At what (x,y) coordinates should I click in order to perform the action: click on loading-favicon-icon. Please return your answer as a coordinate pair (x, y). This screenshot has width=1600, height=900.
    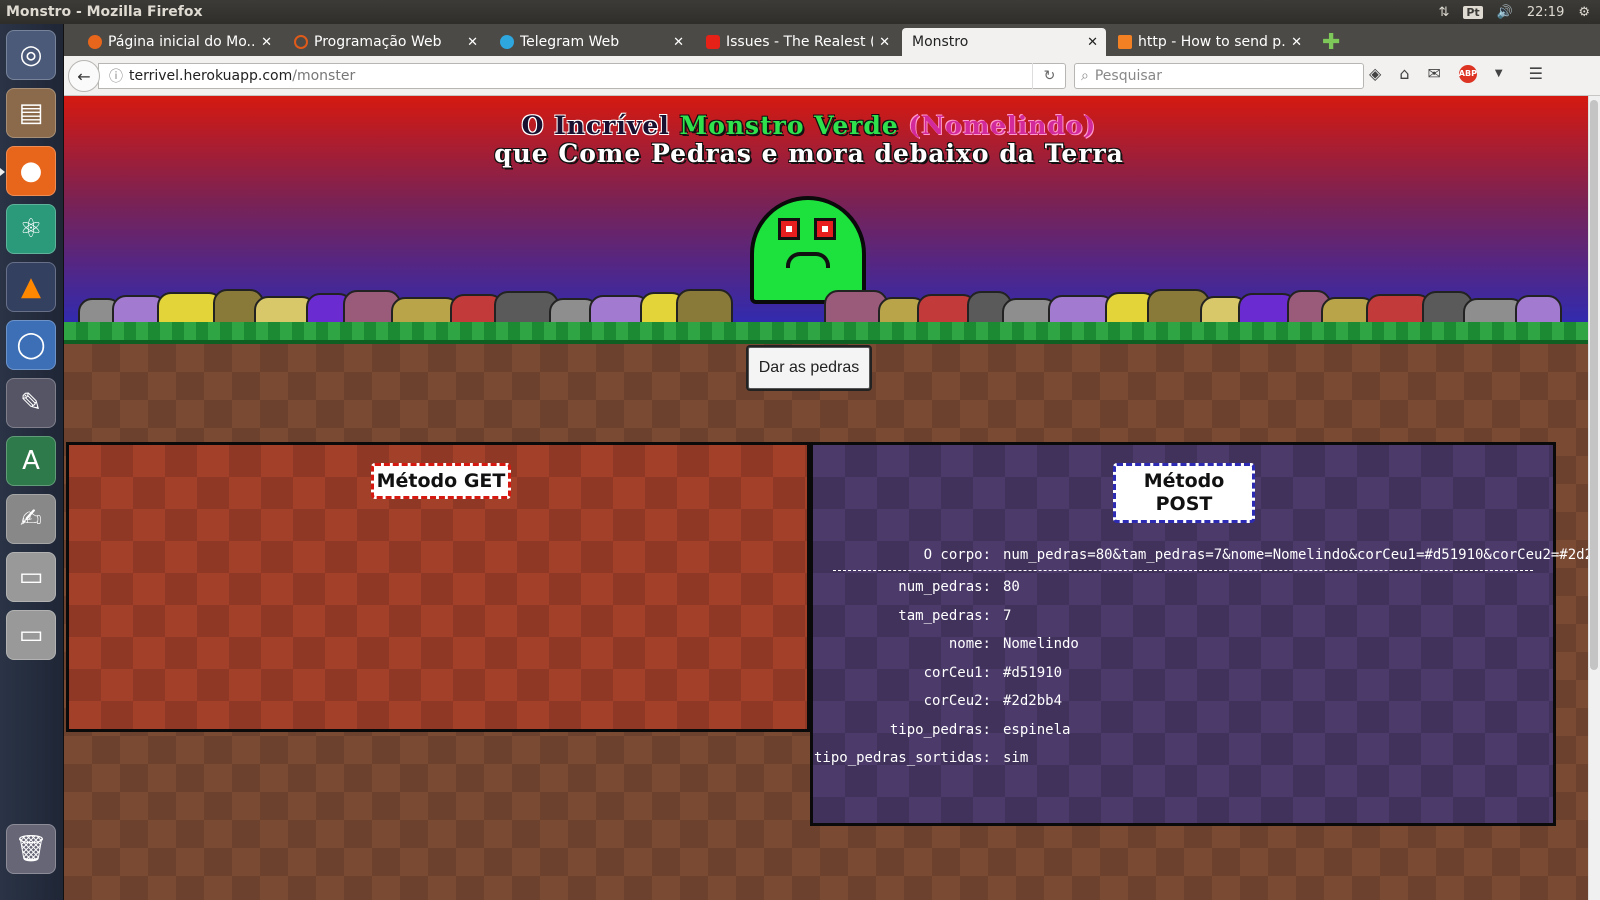
    Looking at the image, I should click on (301, 42).